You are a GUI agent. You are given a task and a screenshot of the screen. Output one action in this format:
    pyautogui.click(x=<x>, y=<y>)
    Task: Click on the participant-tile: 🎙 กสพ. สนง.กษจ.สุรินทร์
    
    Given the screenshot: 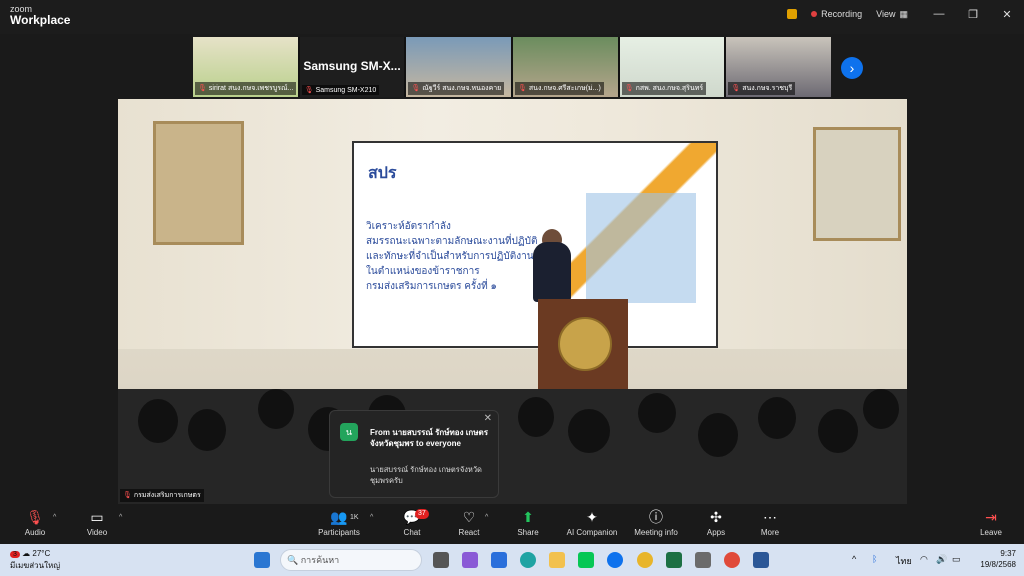 What is the action you would take?
    pyautogui.click(x=672, y=67)
    